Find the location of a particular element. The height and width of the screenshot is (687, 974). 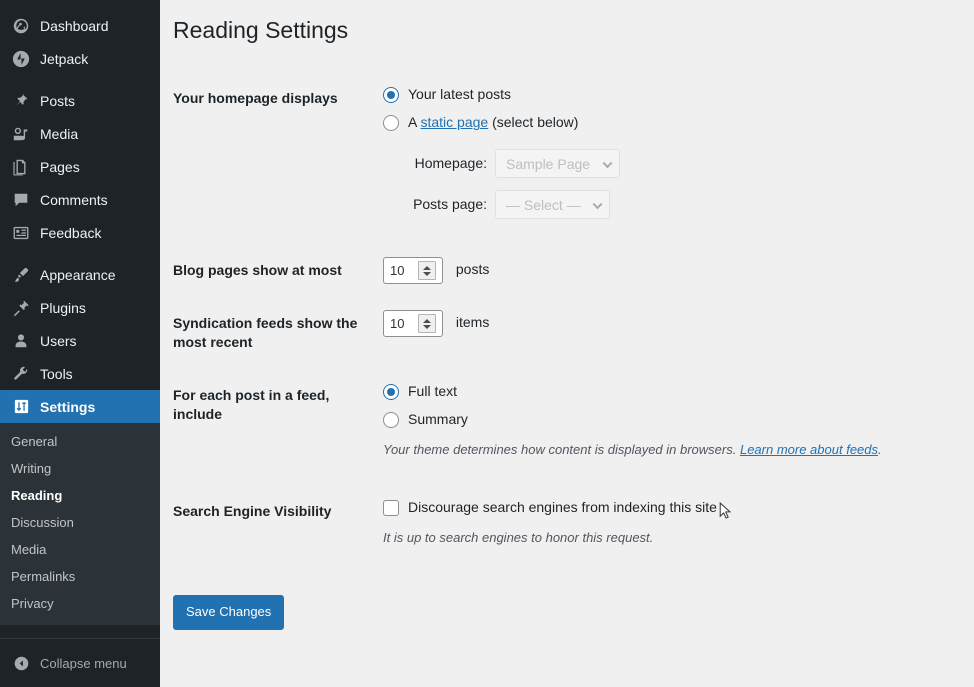

sidebar-item-jetpack: Jetpack is located at coordinates (80, 58).